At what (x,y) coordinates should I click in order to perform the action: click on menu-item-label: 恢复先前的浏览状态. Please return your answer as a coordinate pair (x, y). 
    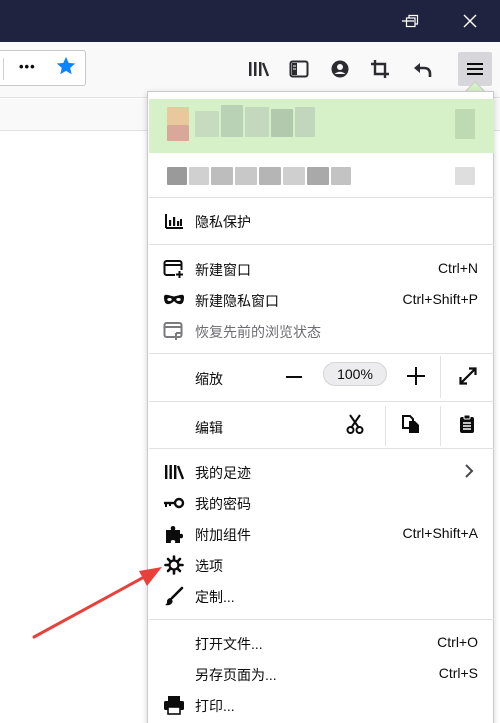
    Looking at the image, I should click on (258, 332).